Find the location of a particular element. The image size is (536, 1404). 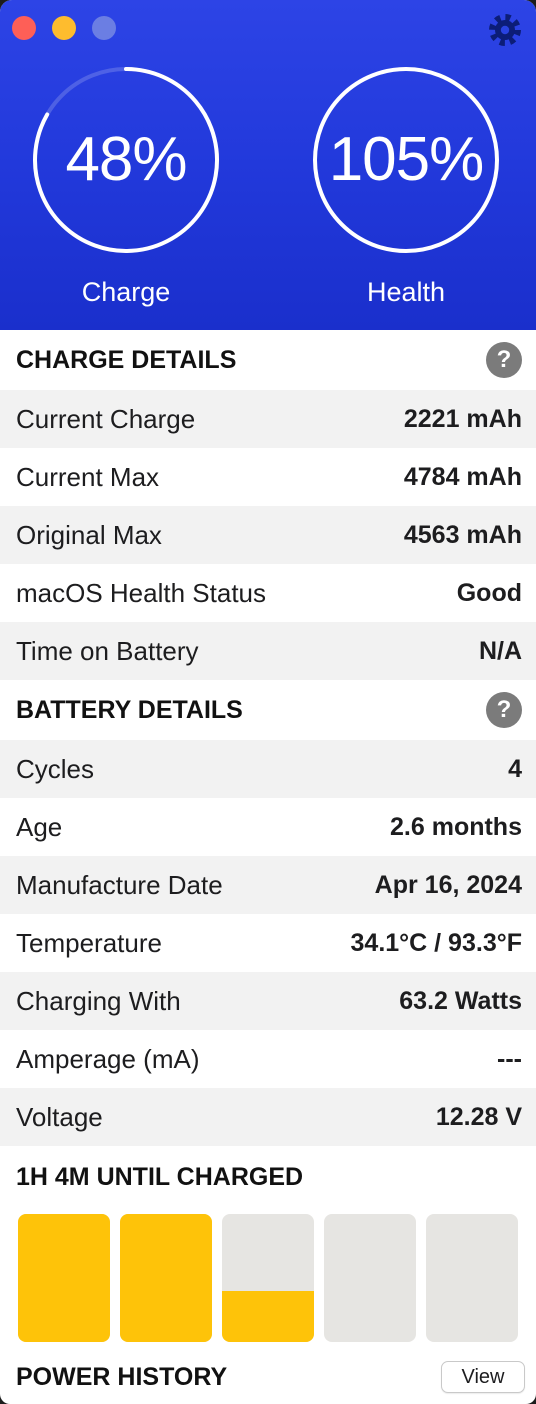

health-label: Health is located at coordinates (406, 292).